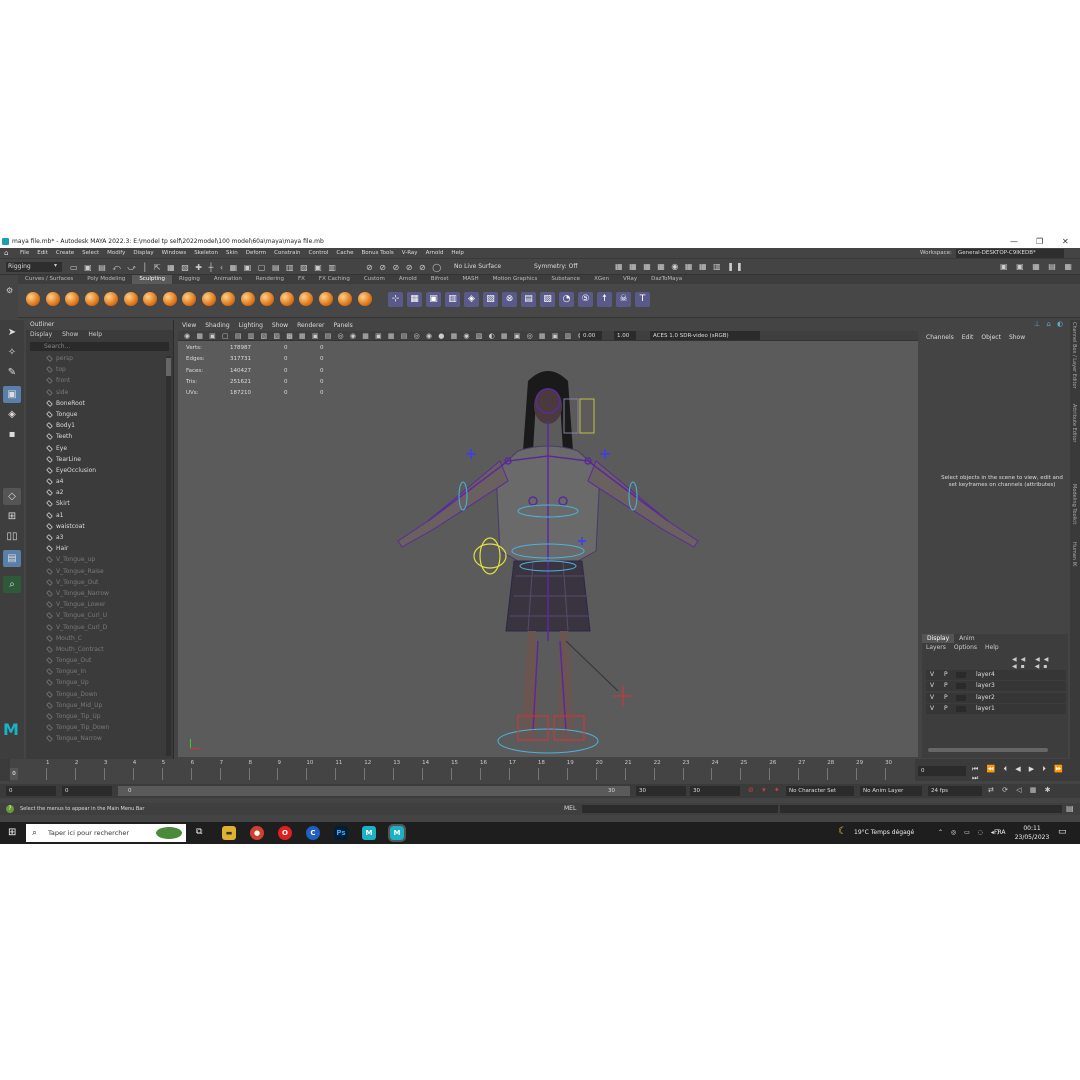 Image resolution: width=1080 pixels, height=1080 pixels. Describe the element at coordinates (99, 694) in the screenshot. I see `outliner-item: Tongue_Down` at that location.